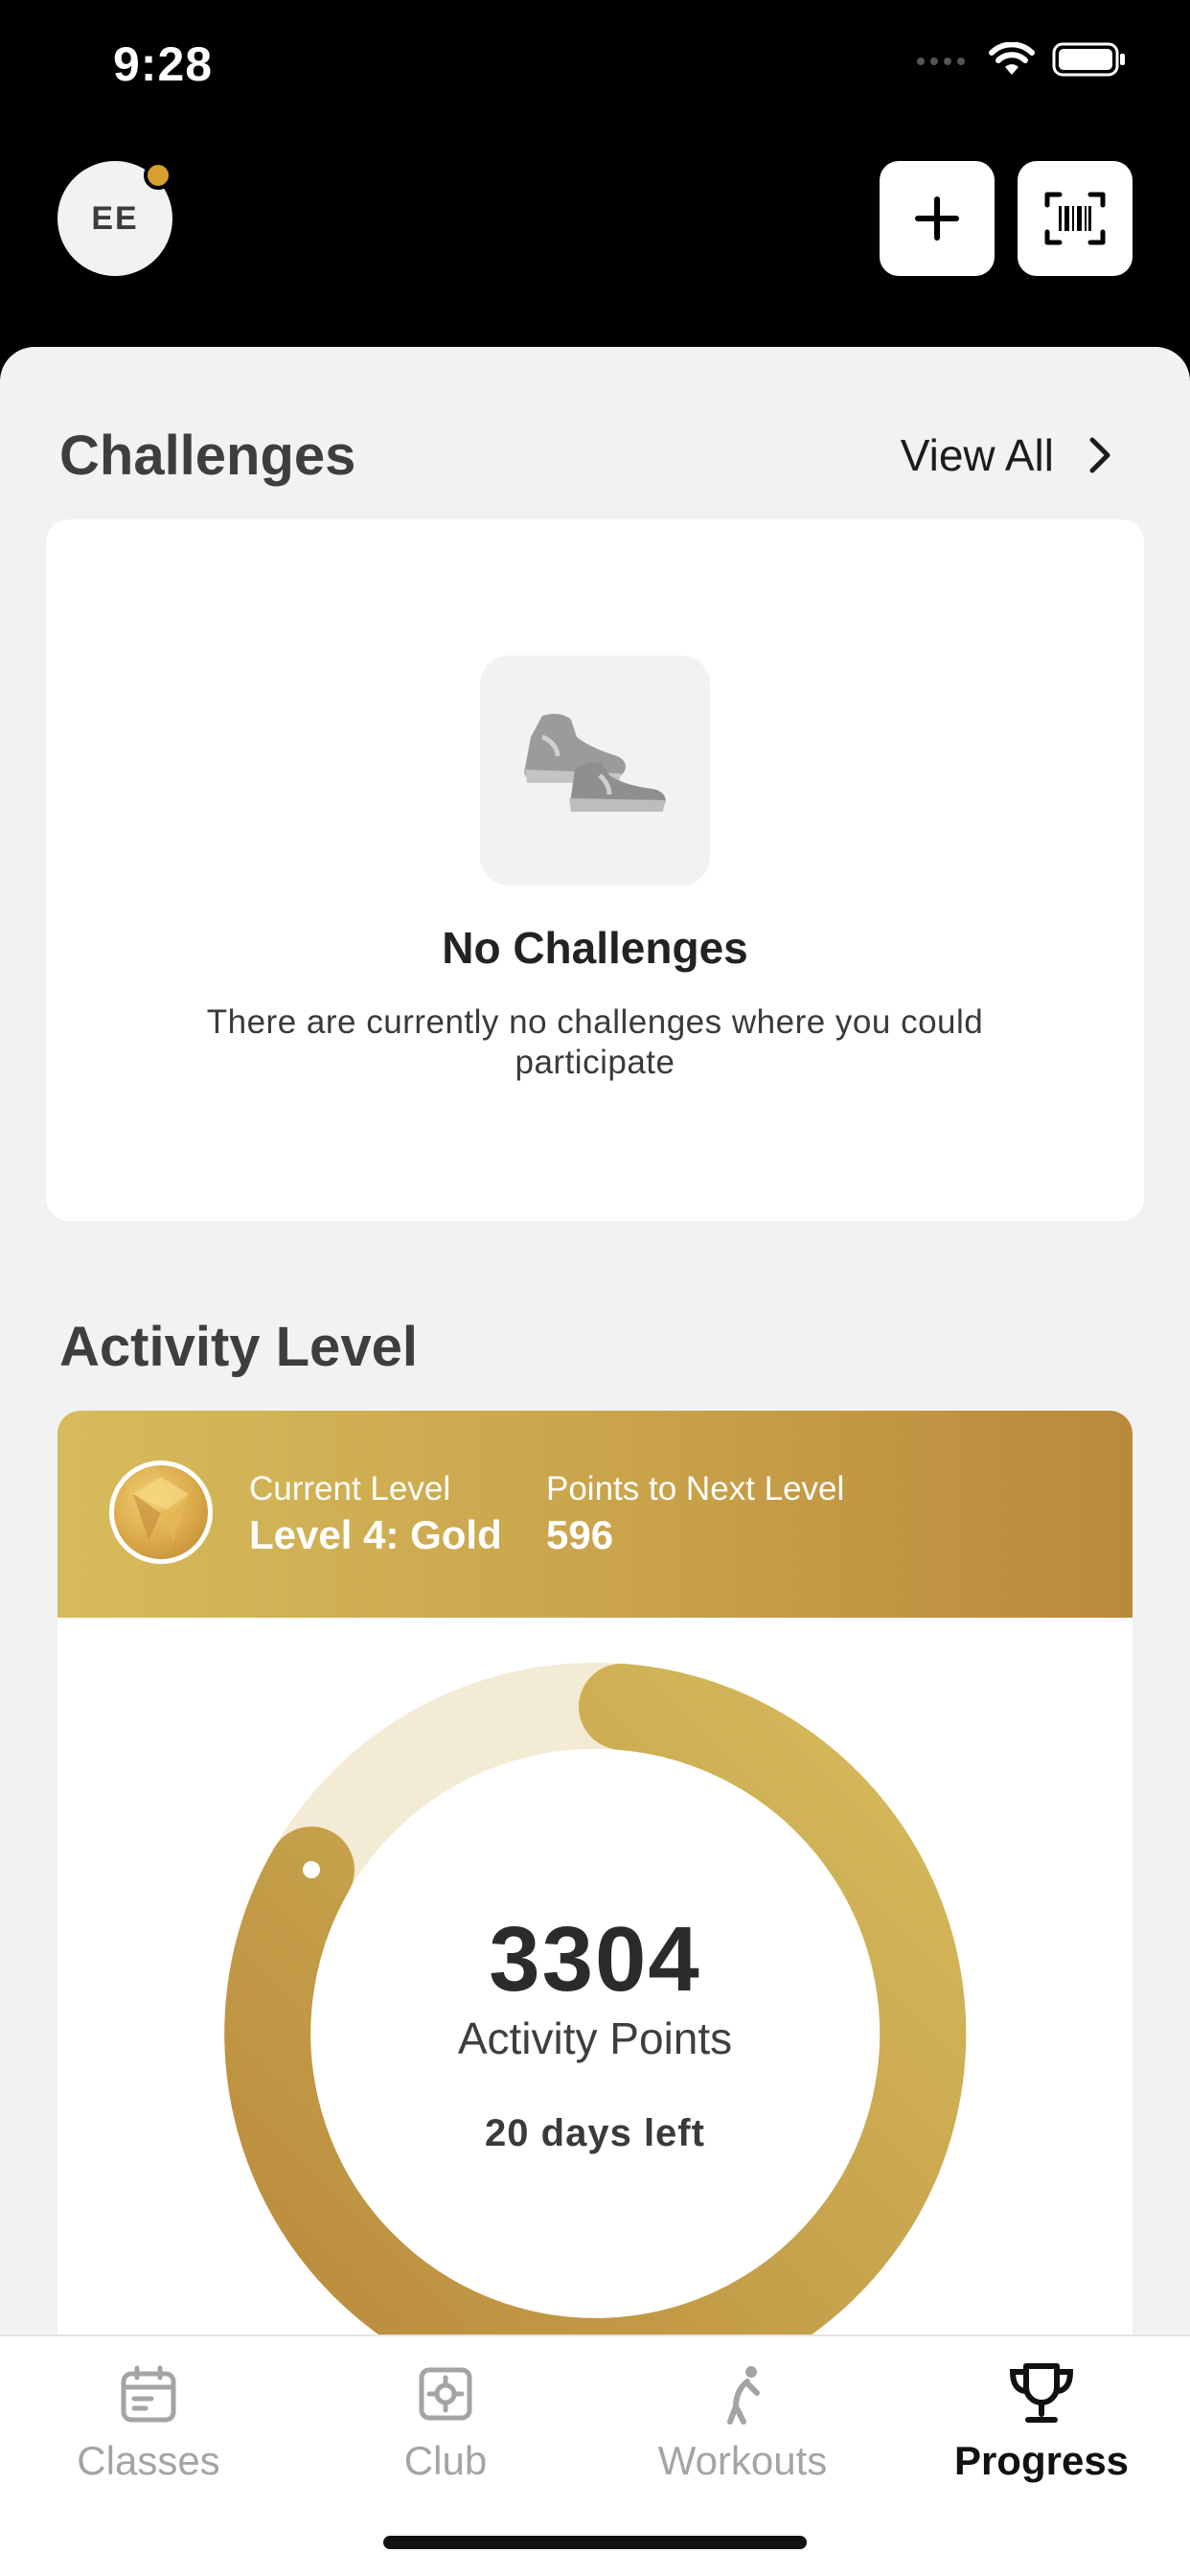 The height and width of the screenshot is (2576, 1190). What do you see at coordinates (595, 2133) in the screenshot?
I see `days-left: 20 days left` at bounding box center [595, 2133].